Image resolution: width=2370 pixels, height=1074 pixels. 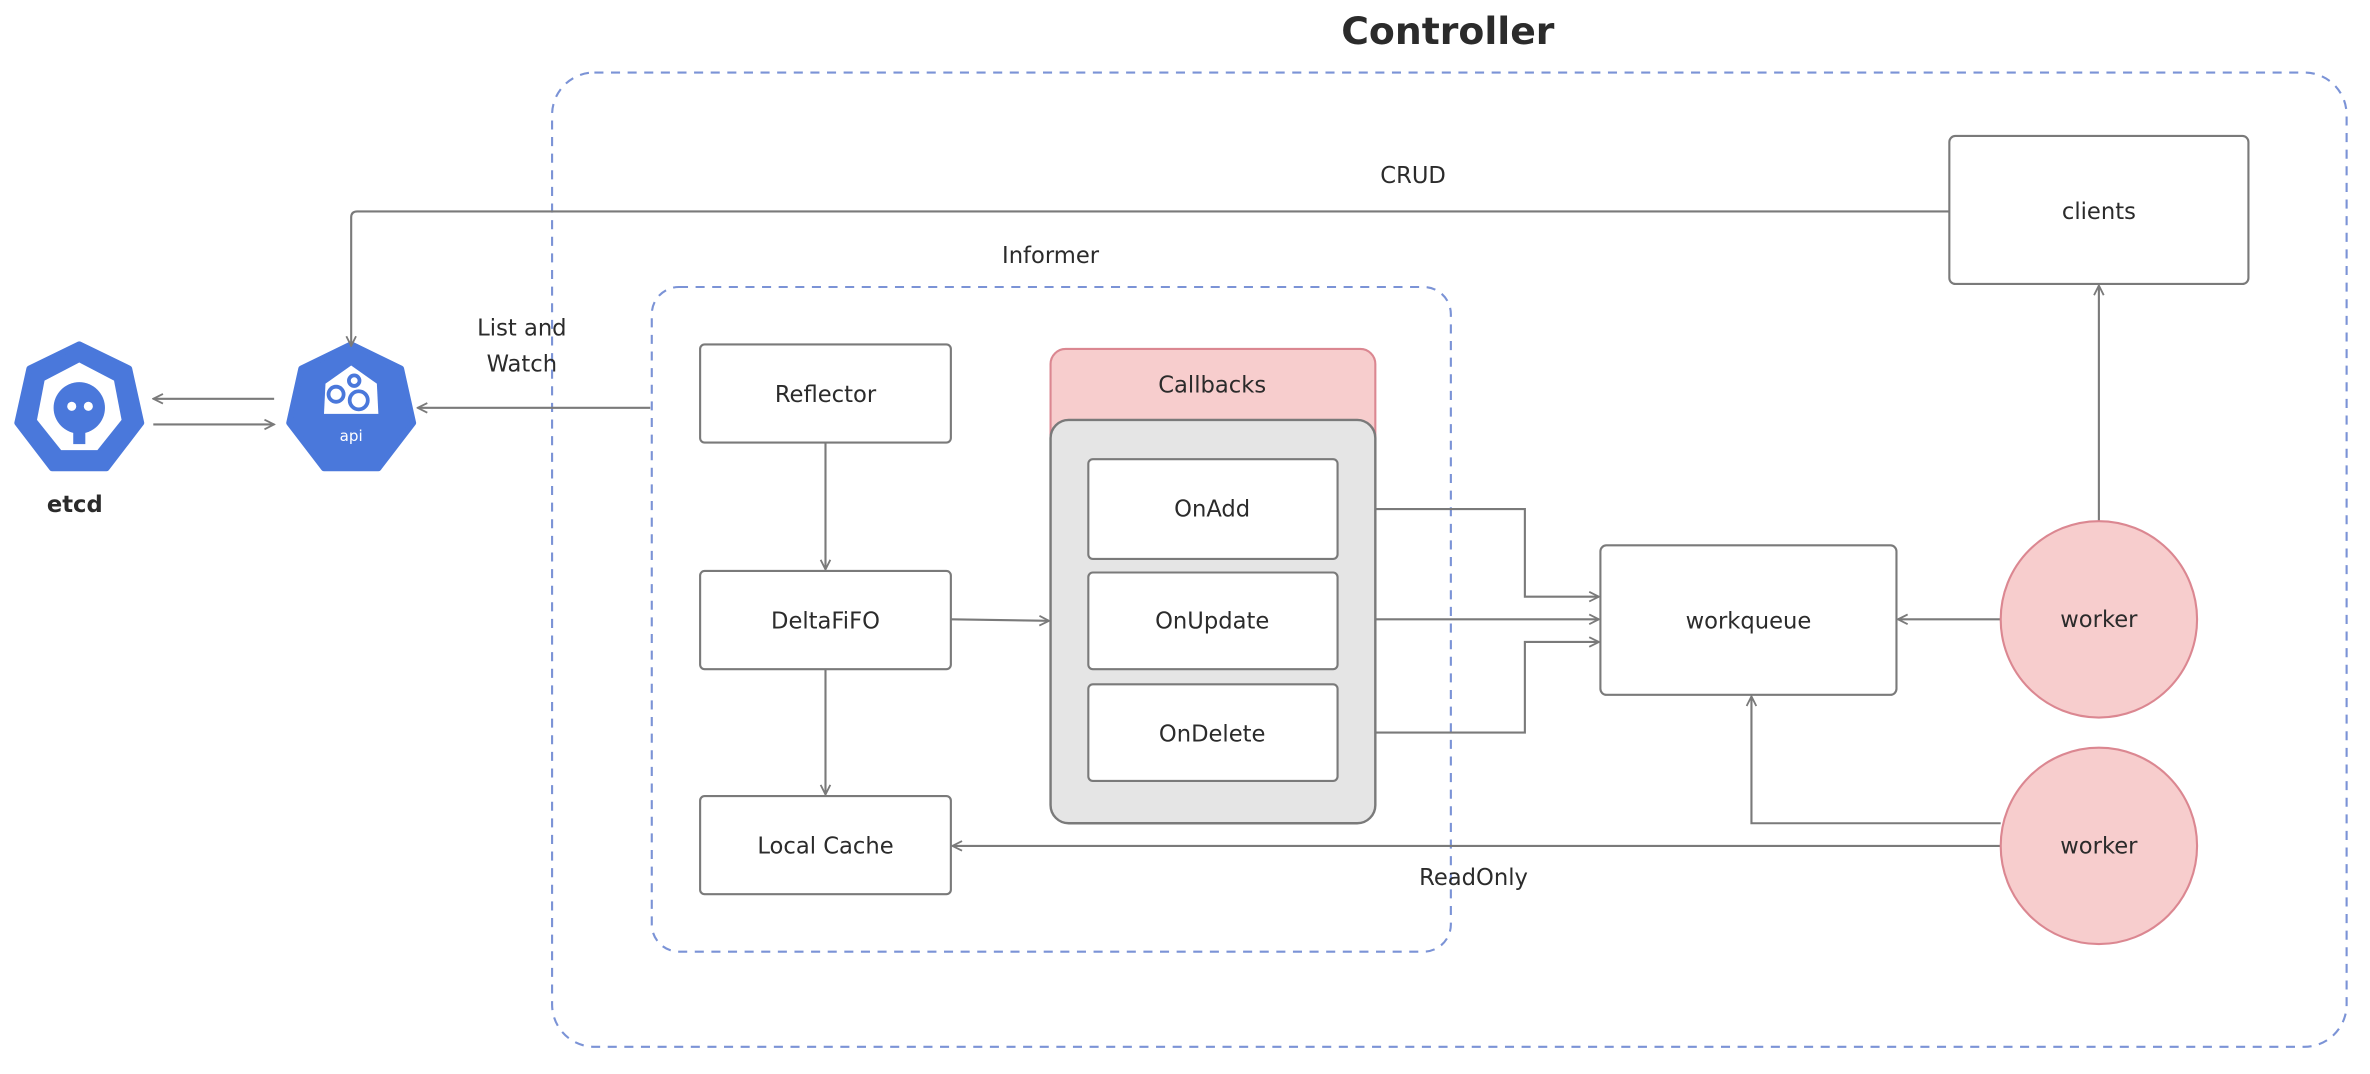 I want to click on workqueue-label: workqueue, so click(x=1749, y=621).